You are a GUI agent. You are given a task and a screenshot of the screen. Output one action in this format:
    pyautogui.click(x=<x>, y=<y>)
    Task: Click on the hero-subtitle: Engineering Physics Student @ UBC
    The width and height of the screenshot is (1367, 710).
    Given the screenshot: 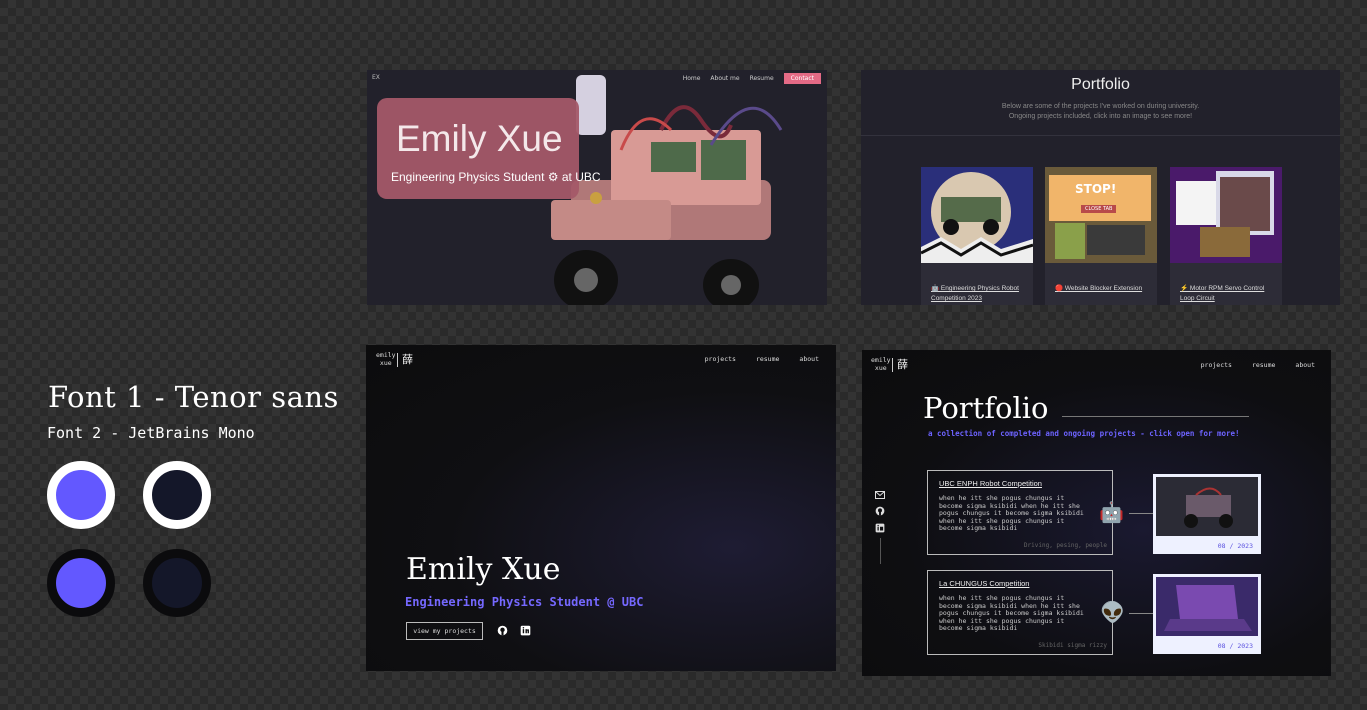 What is the action you would take?
    pyautogui.click(x=524, y=602)
    